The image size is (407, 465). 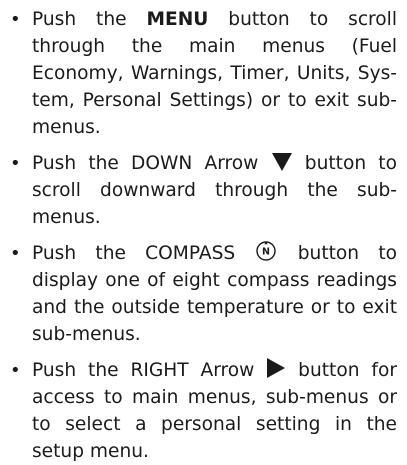 What do you see at coordinates (177, 19) in the screenshot?
I see `menu-button-label: MENU` at bounding box center [177, 19].